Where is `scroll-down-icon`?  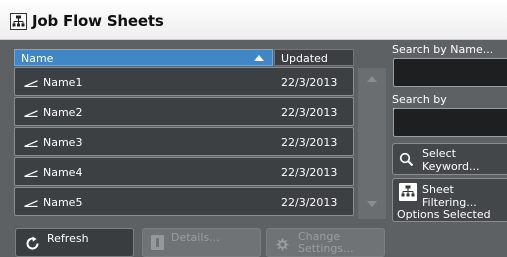 scroll-down-icon is located at coordinates (372, 204).